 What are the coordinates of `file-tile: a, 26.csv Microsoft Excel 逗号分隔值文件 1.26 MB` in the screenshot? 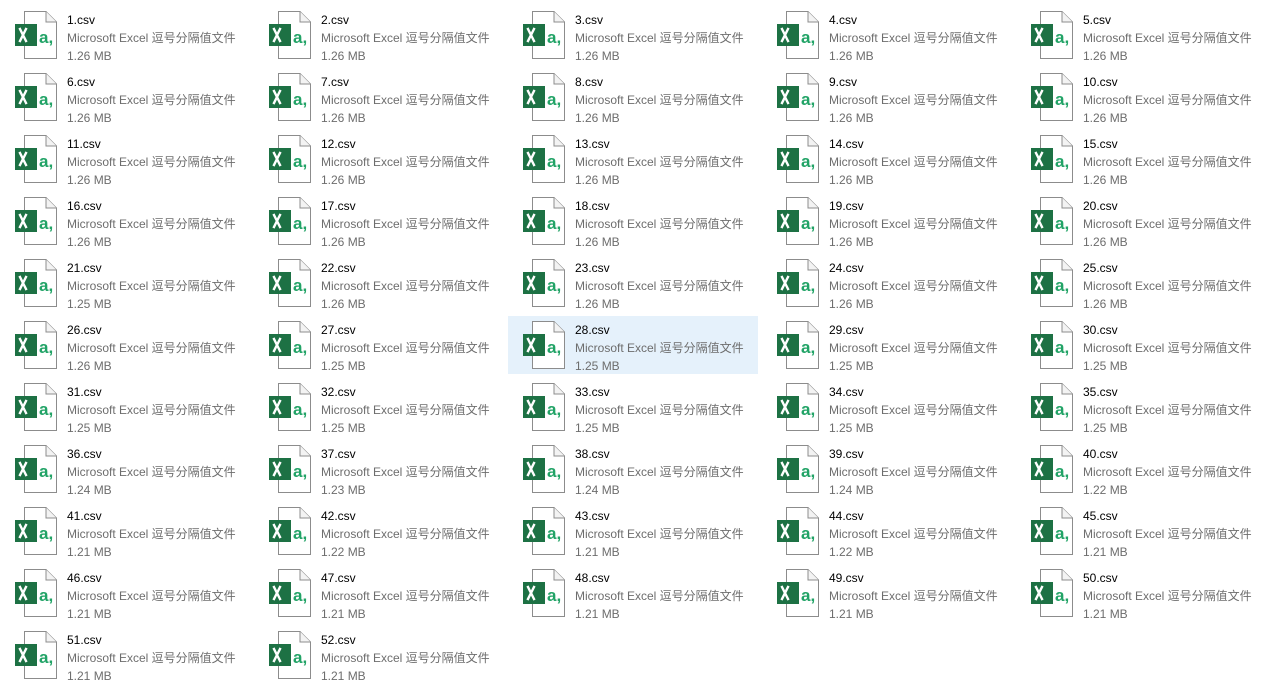 It's located at (125, 345).